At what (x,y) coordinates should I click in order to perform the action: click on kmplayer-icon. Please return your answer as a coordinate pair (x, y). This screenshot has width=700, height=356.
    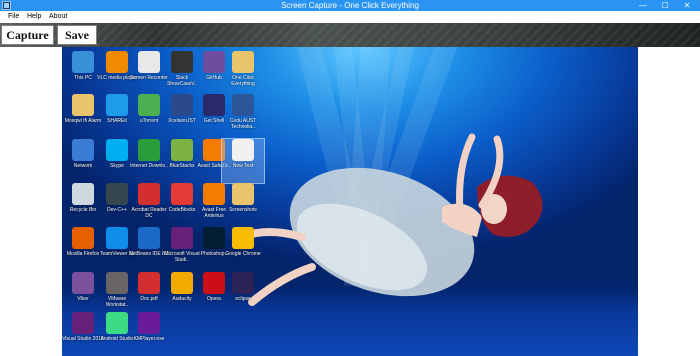
    Looking at the image, I should click on (149, 323).